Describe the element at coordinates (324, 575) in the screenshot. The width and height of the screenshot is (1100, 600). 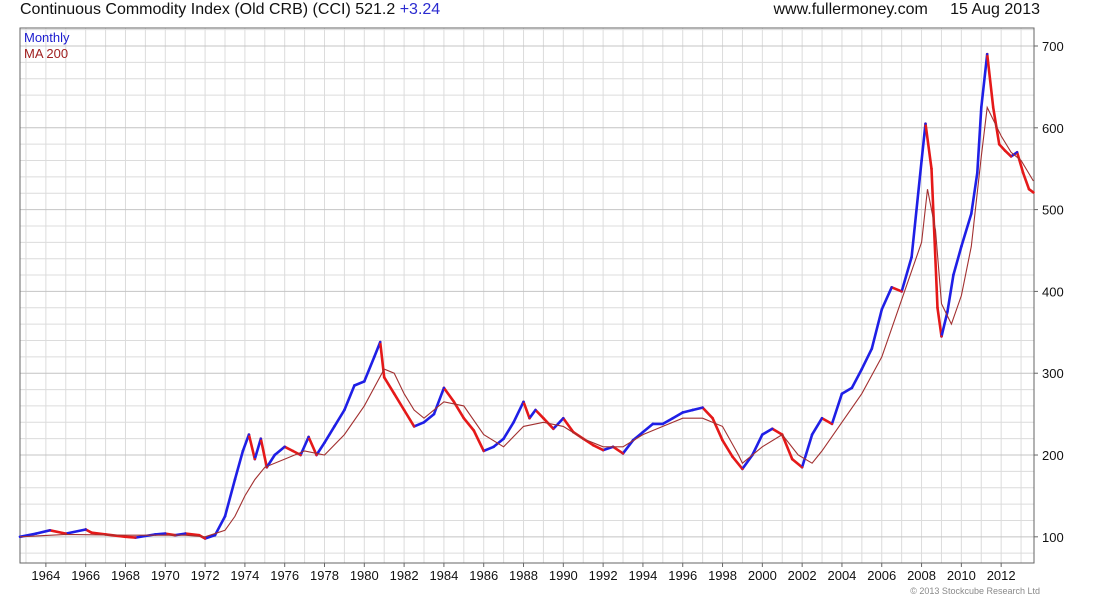
I see `x-tick-label: 1978` at that location.